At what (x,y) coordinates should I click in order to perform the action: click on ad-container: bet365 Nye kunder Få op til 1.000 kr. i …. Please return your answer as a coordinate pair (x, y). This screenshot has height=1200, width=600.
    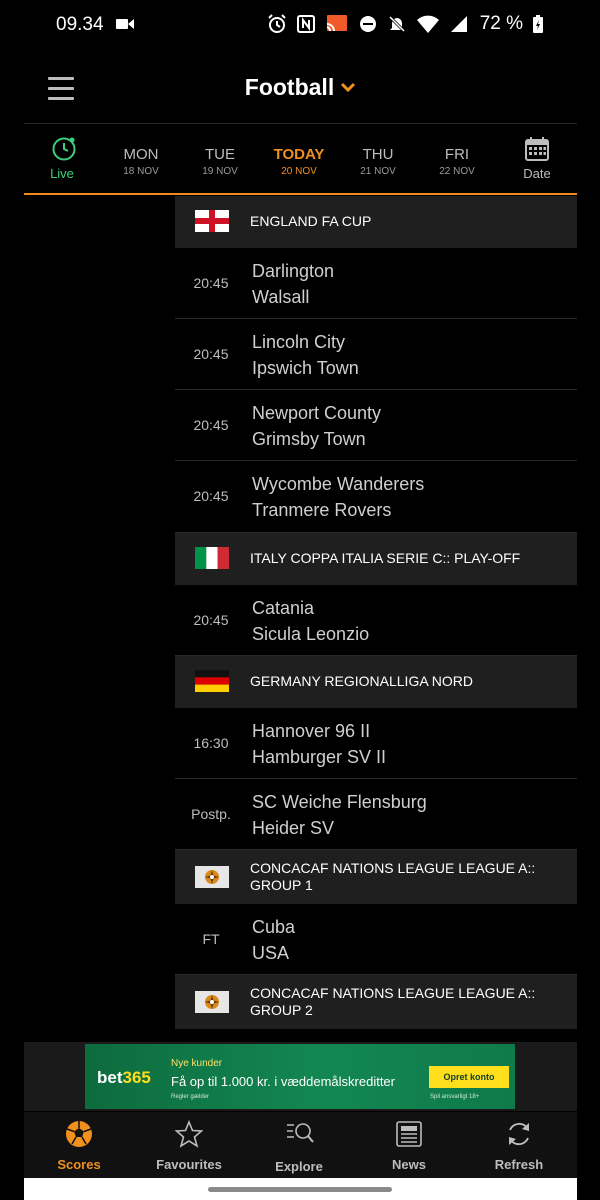
    Looking at the image, I should click on (300, 1076).